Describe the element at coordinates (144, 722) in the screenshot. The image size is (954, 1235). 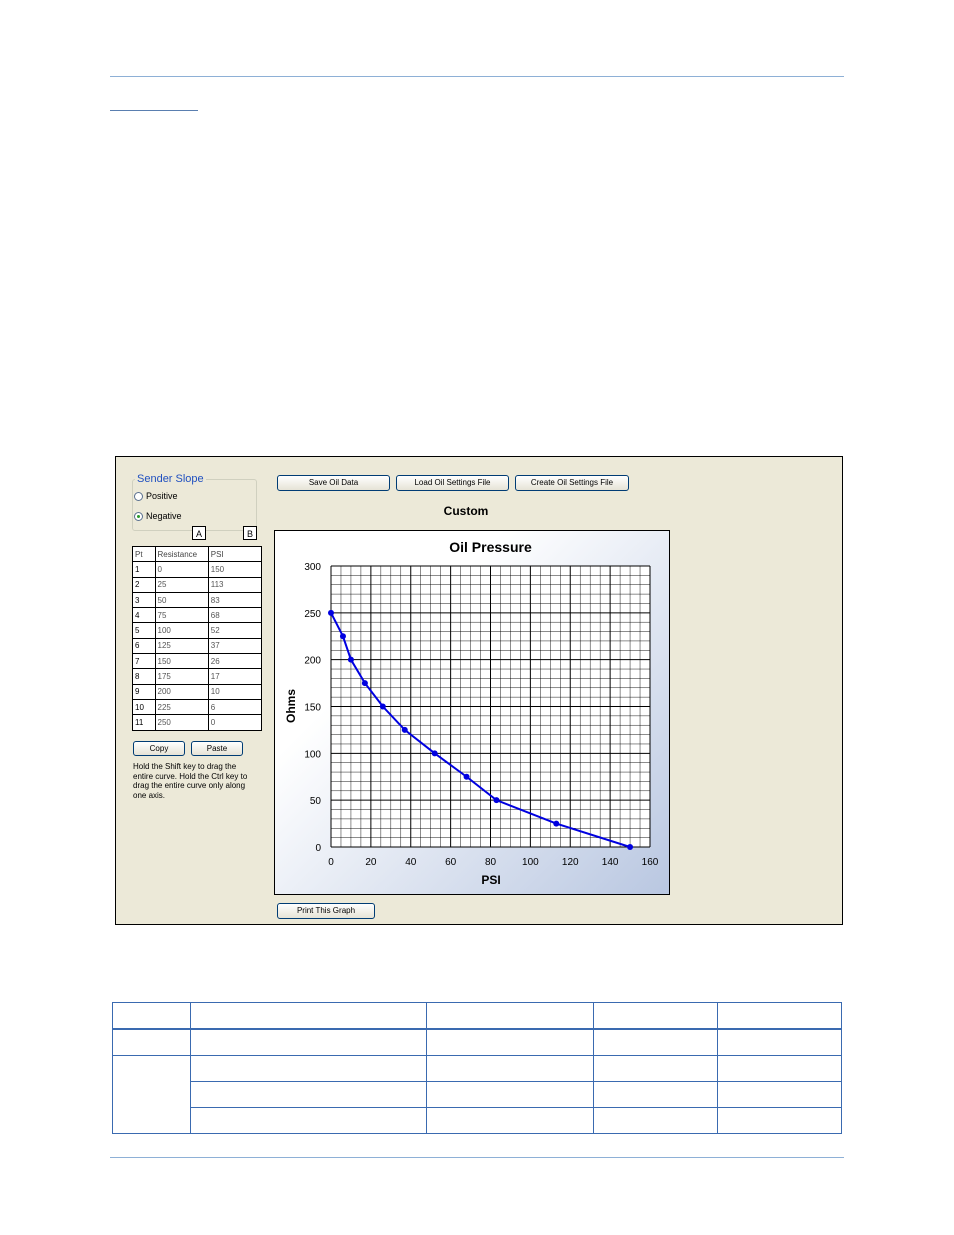
I see `row-pt-cell: 11` at that location.